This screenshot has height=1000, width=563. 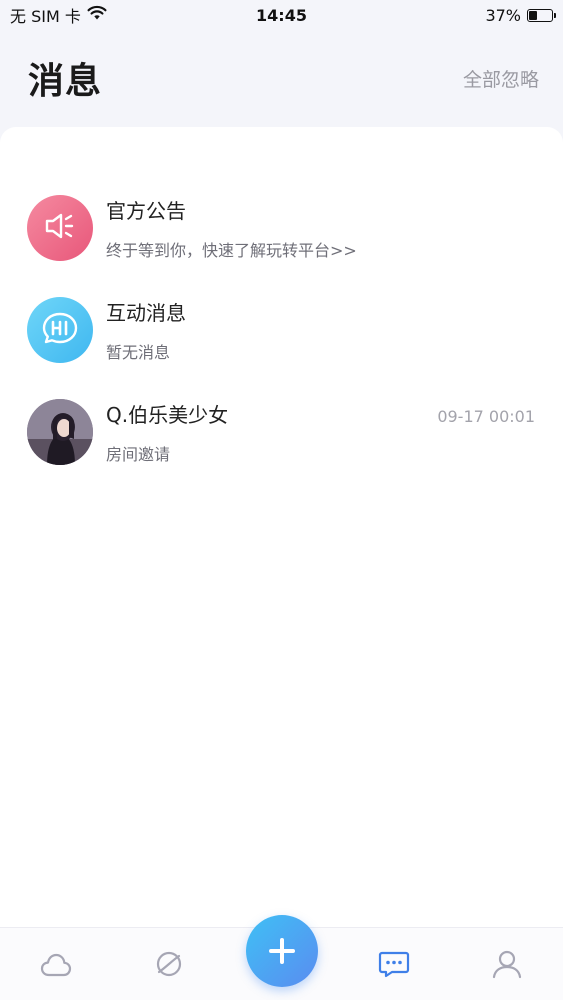 What do you see at coordinates (97, 15) in the screenshot?
I see `wifi-icon` at bounding box center [97, 15].